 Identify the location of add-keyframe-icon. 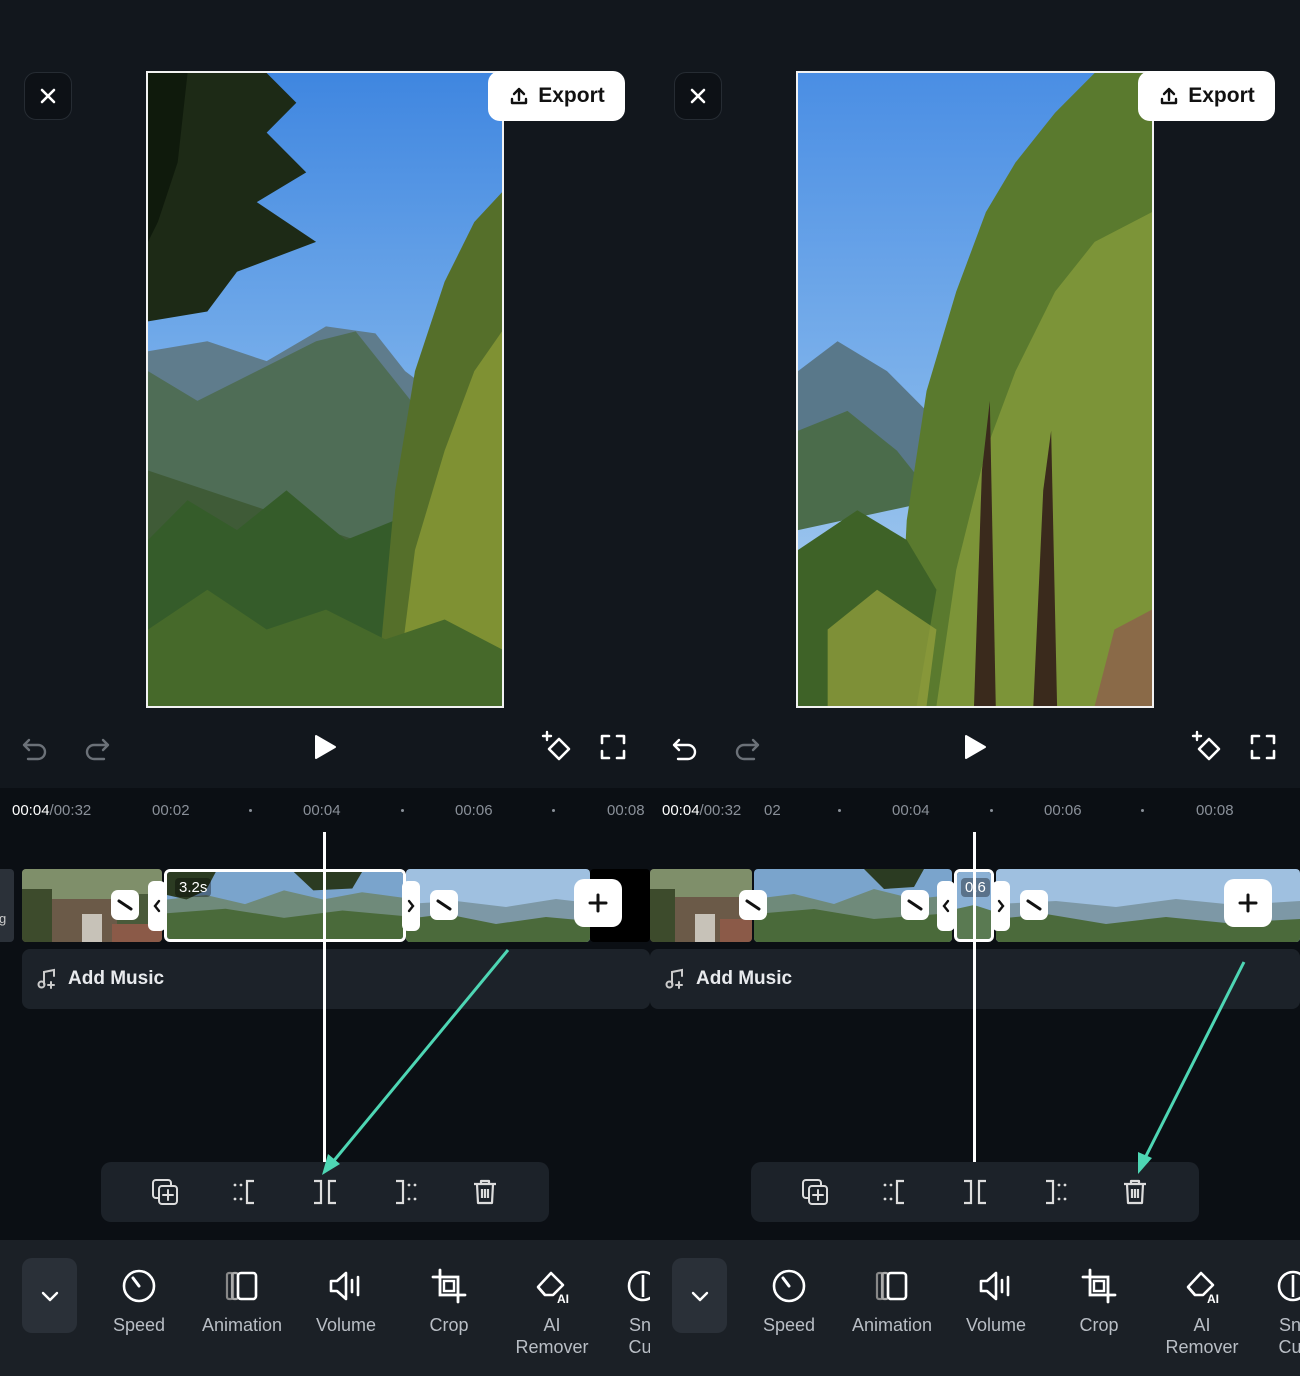
(1206, 745).